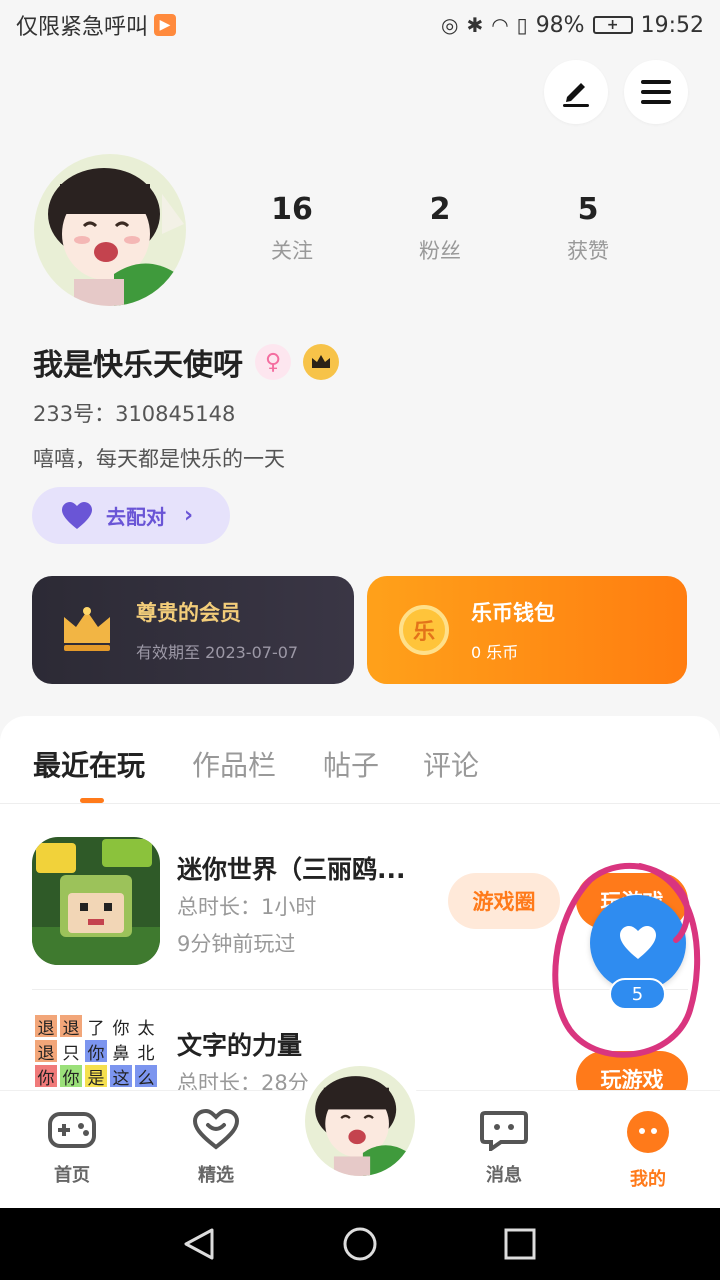 This screenshot has height=1280, width=720. Describe the element at coordinates (199, 1244) in the screenshot. I see `back-icon` at that location.